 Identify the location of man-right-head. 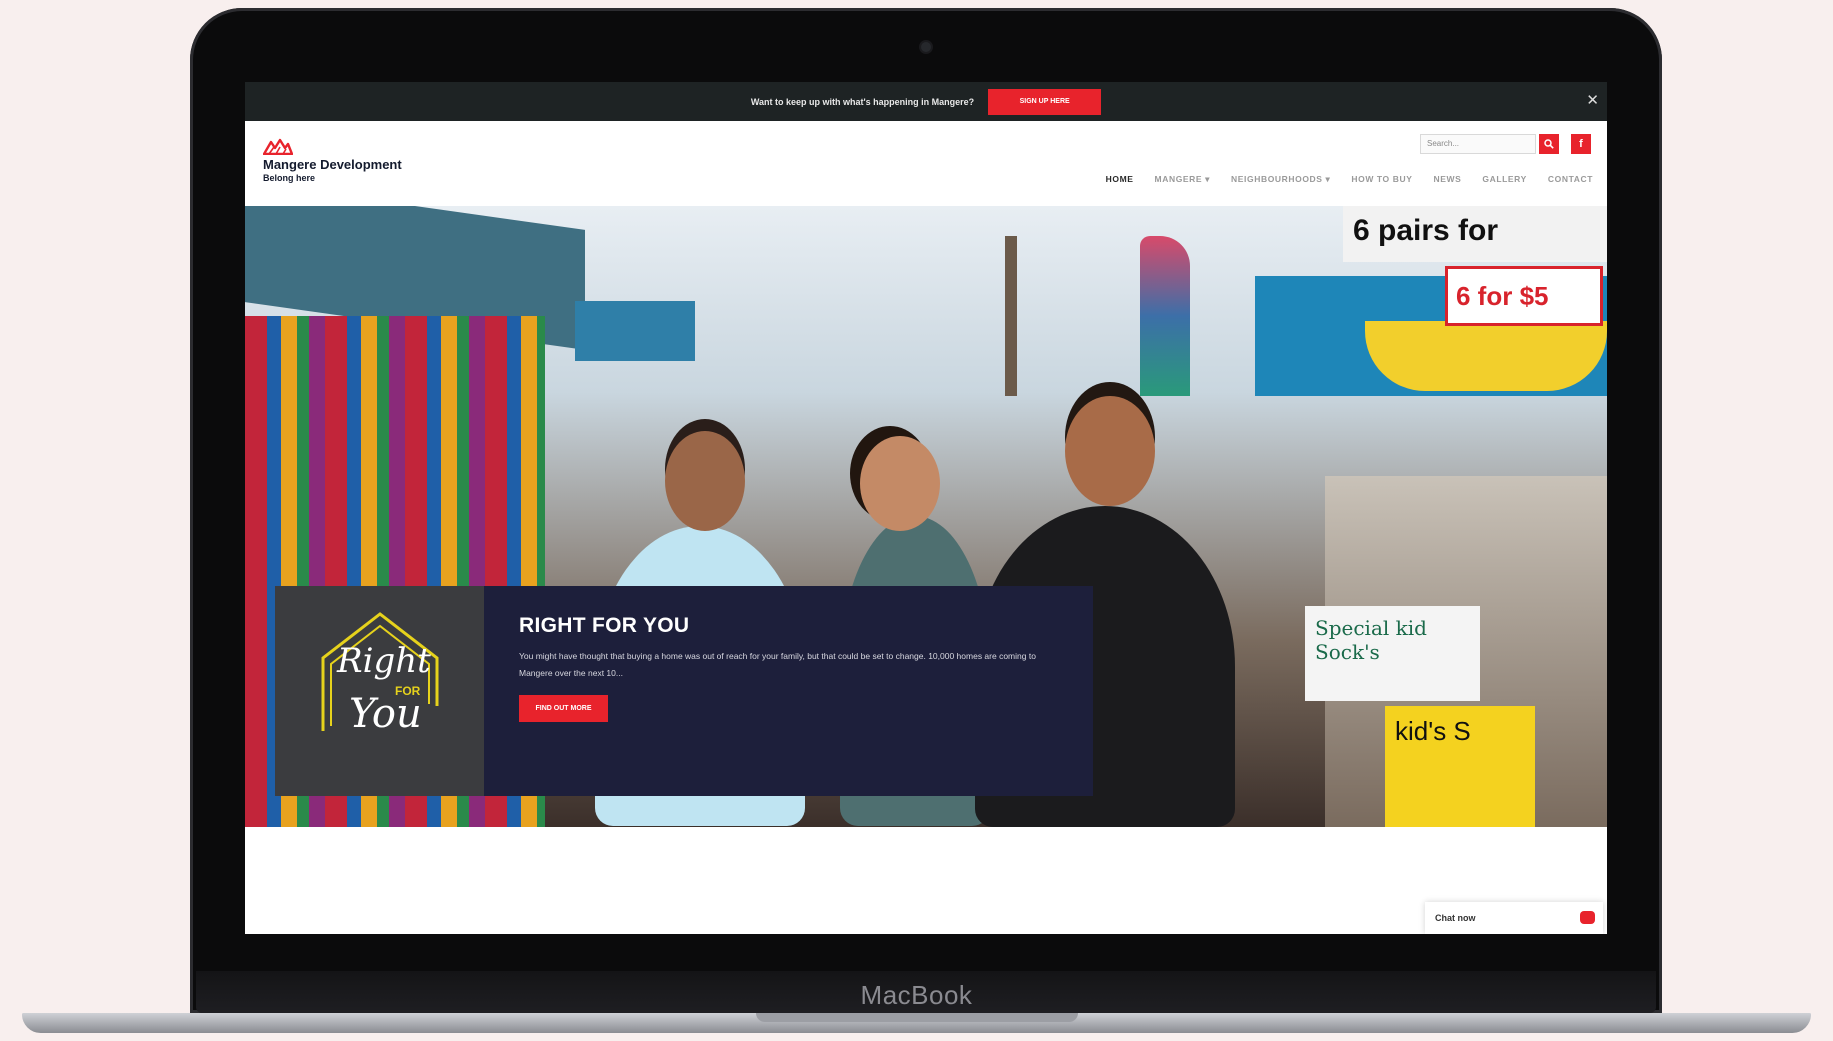
(1110, 451).